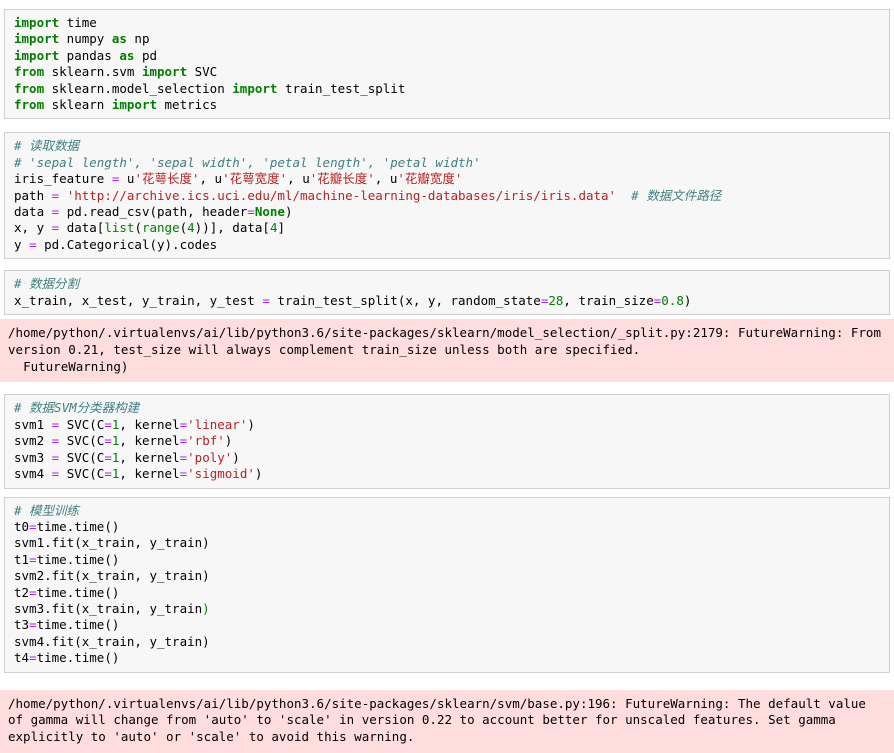 This screenshot has height=753, width=894. I want to click on code-token: as, so click(127, 55).